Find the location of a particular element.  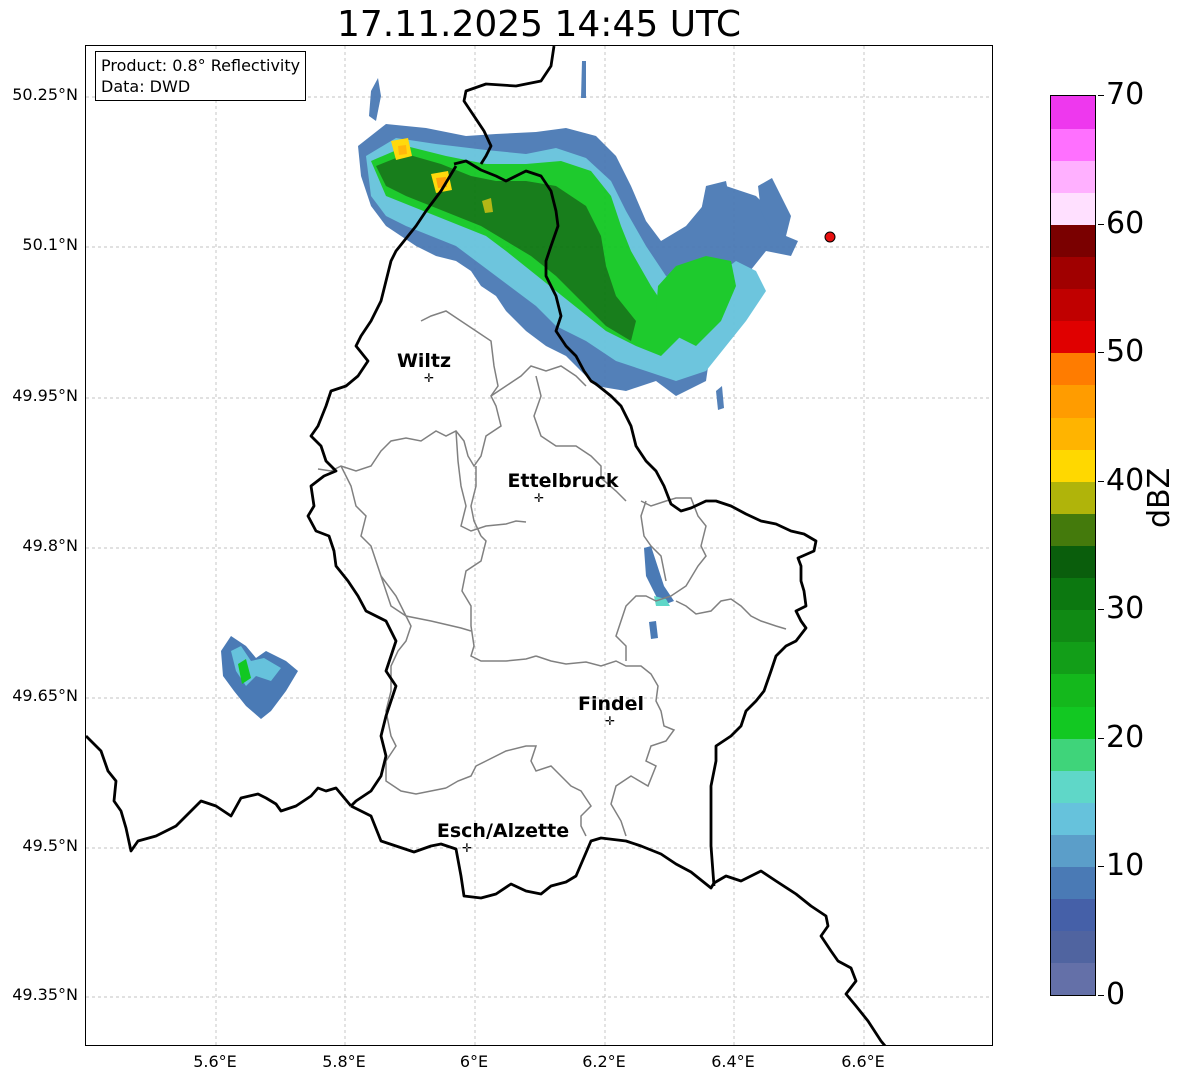

border-lux-france is located at coordinates (618, 924).